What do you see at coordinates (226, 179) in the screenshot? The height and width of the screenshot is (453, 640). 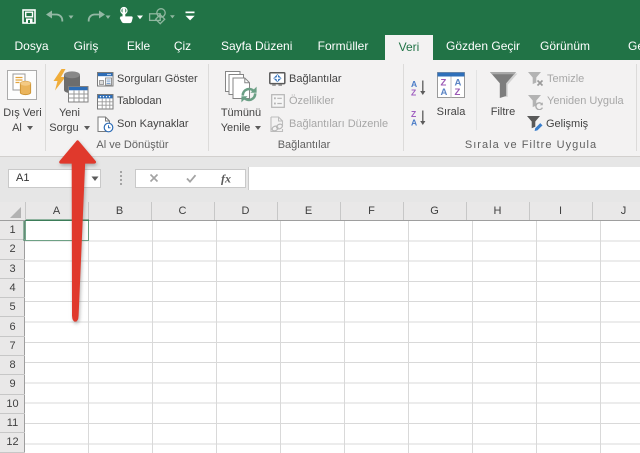 I see `svg-text: fx` at bounding box center [226, 179].